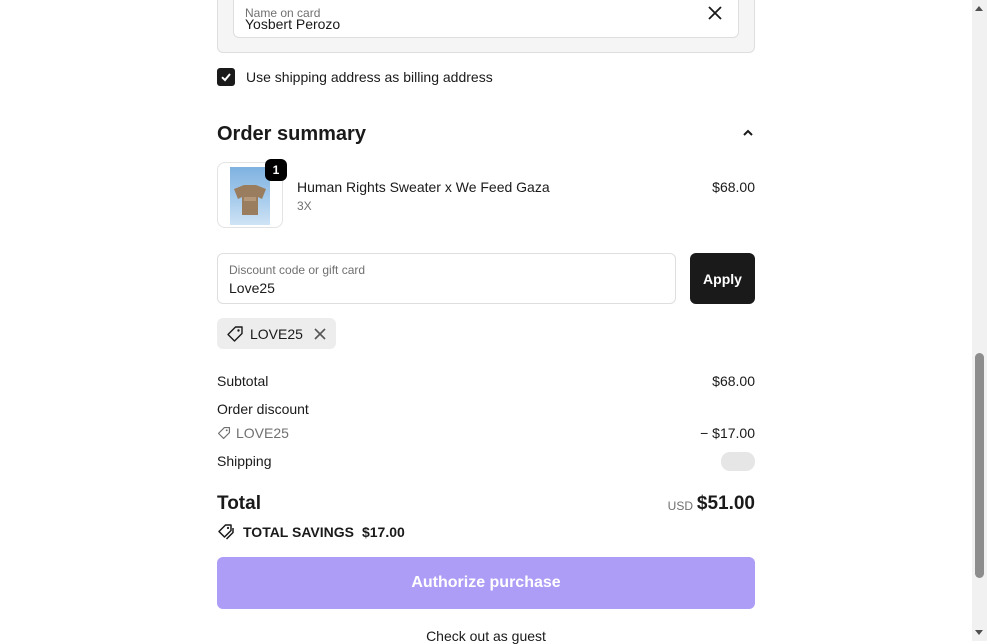 This screenshot has height=644, width=987. I want to click on total-savings-label: TOTAL SAVINGS, so click(298, 532).